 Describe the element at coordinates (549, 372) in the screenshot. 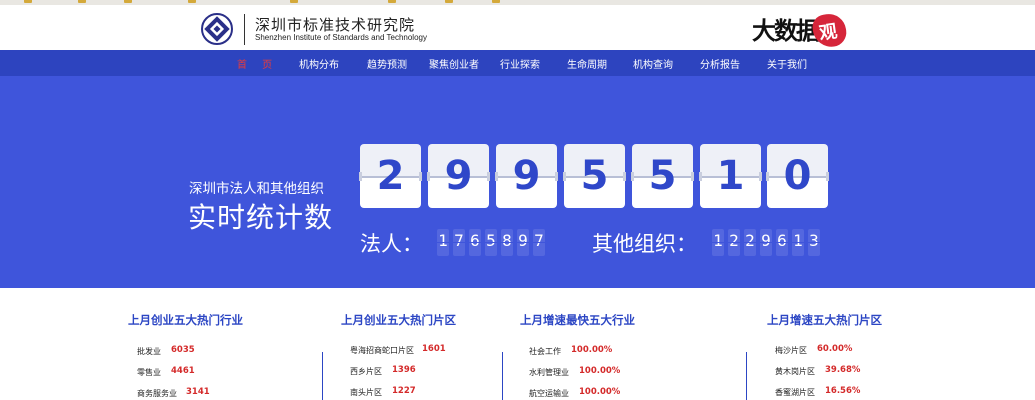

I see `ranking-item-name: 水利管理业` at that location.